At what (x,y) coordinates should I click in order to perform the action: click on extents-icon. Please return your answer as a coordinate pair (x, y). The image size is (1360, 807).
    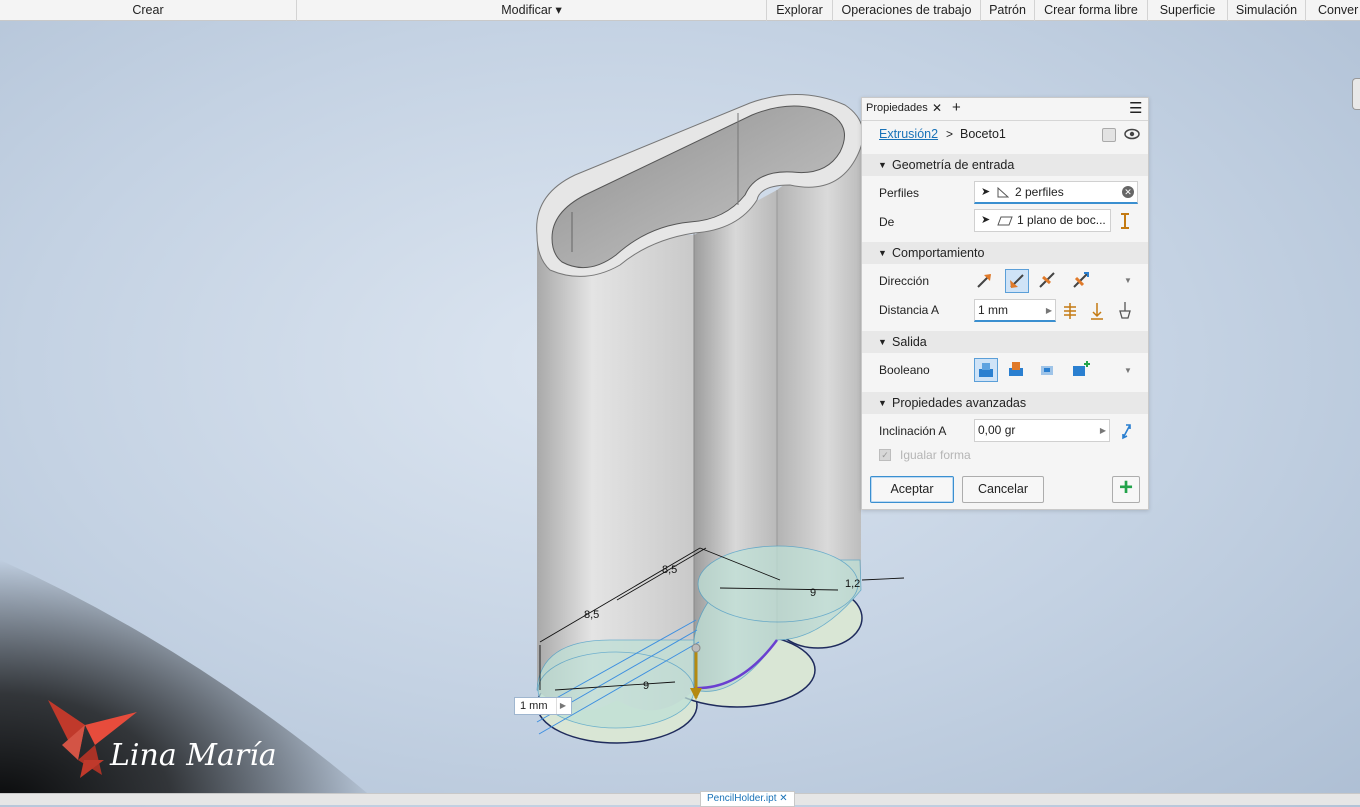
    Looking at the image, I should click on (1125, 221).